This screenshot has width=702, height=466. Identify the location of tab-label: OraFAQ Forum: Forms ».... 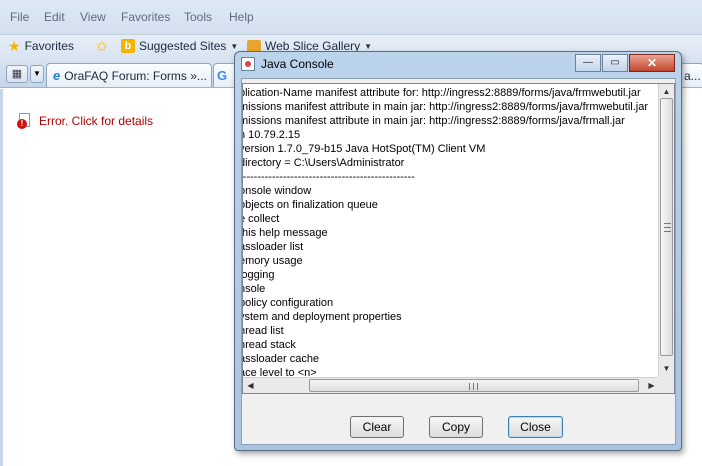
(135, 75).